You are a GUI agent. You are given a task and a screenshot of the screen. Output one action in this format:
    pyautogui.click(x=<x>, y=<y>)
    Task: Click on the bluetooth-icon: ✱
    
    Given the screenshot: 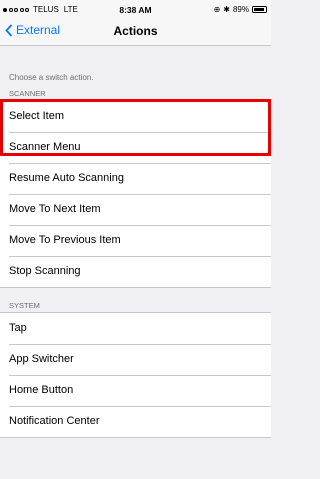 What is the action you would take?
    pyautogui.click(x=226, y=9)
    